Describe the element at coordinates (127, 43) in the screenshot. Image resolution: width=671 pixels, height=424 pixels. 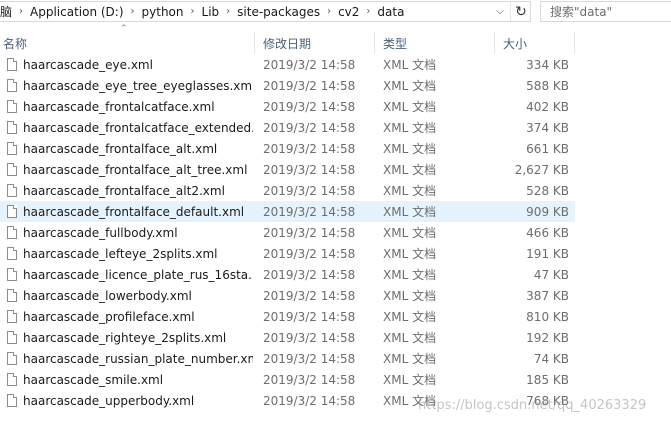
I see `column-header-name: 名称` at that location.